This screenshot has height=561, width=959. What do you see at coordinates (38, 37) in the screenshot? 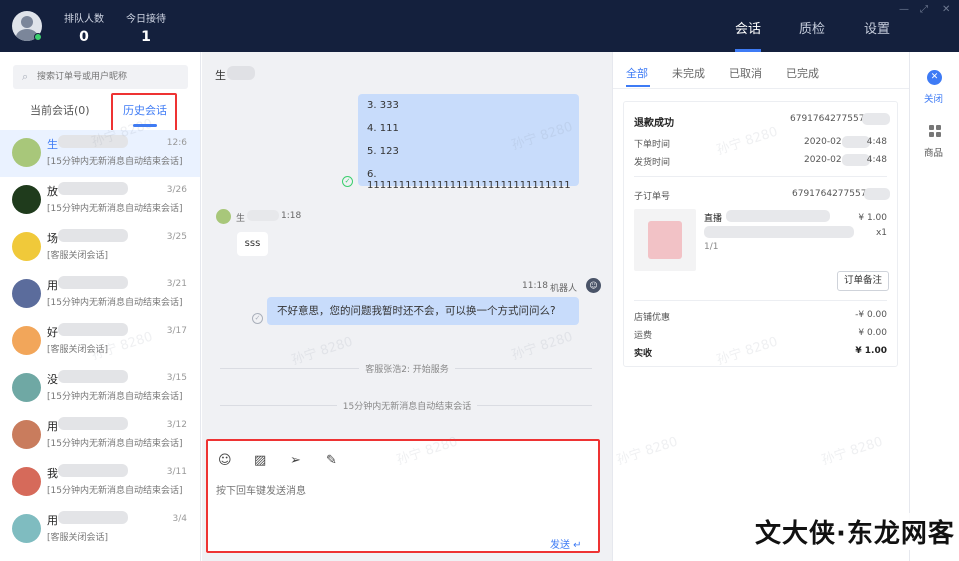
I see `online-status-dot` at bounding box center [38, 37].